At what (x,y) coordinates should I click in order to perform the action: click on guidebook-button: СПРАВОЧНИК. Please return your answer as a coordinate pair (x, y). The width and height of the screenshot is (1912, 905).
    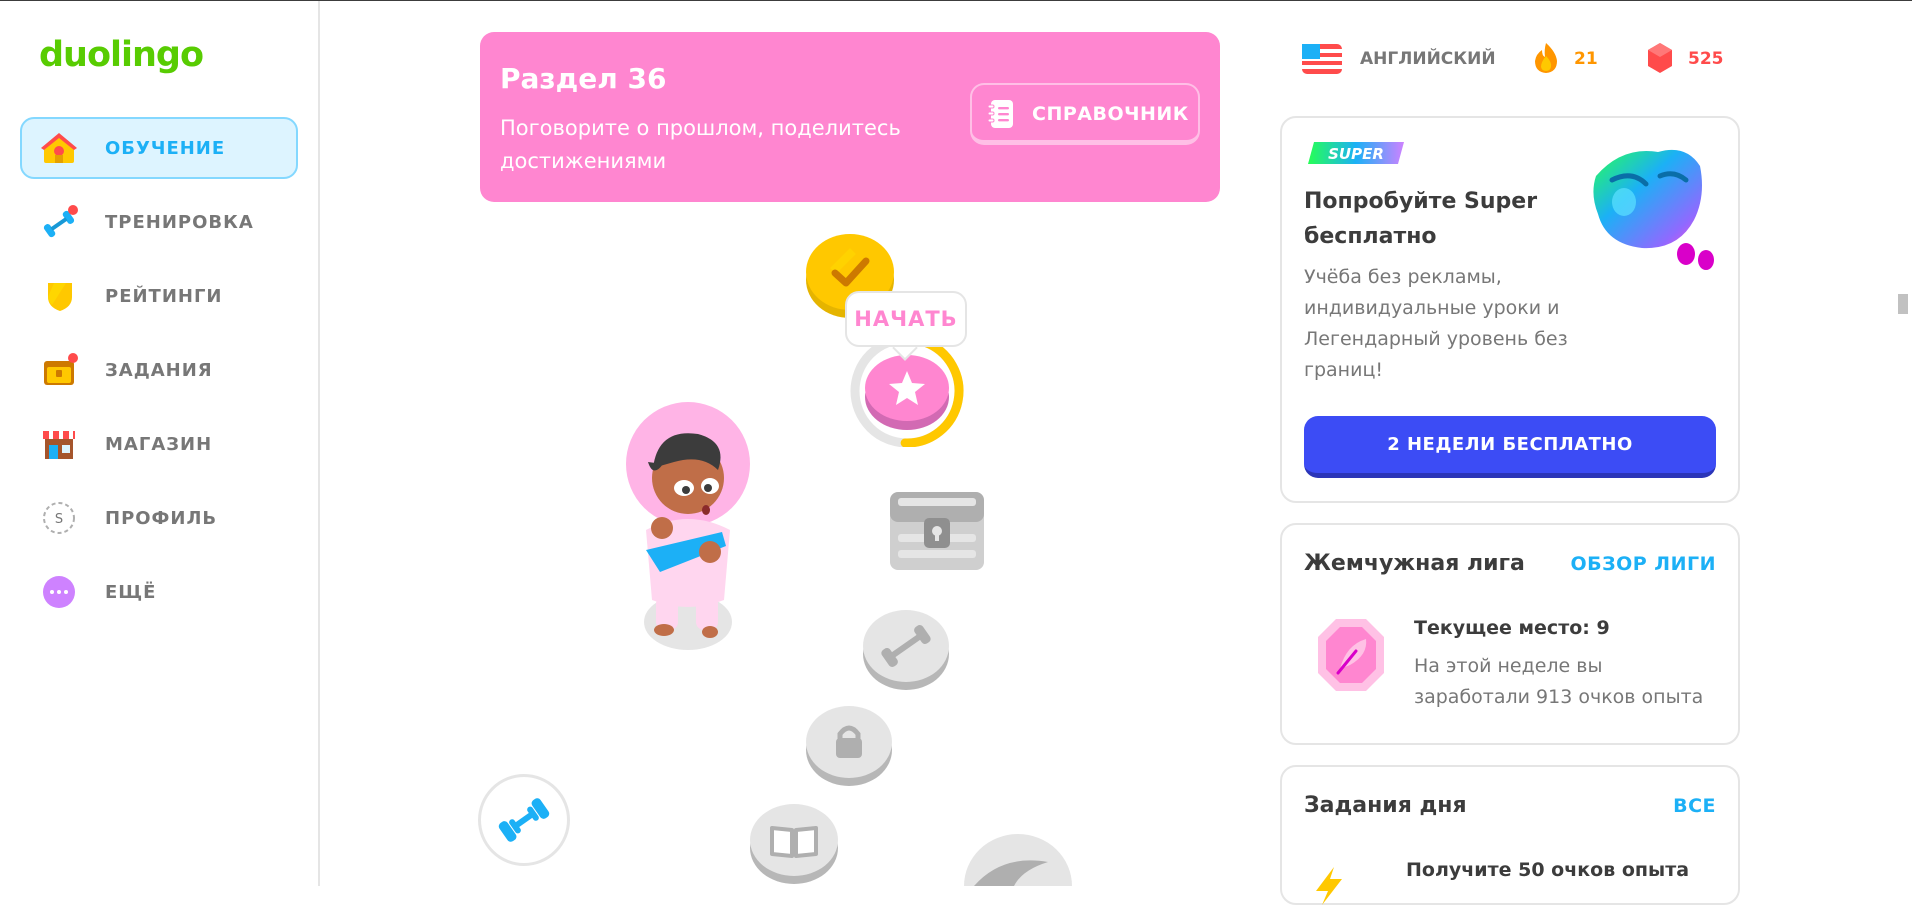
    Looking at the image, I should click on (1085, 114).